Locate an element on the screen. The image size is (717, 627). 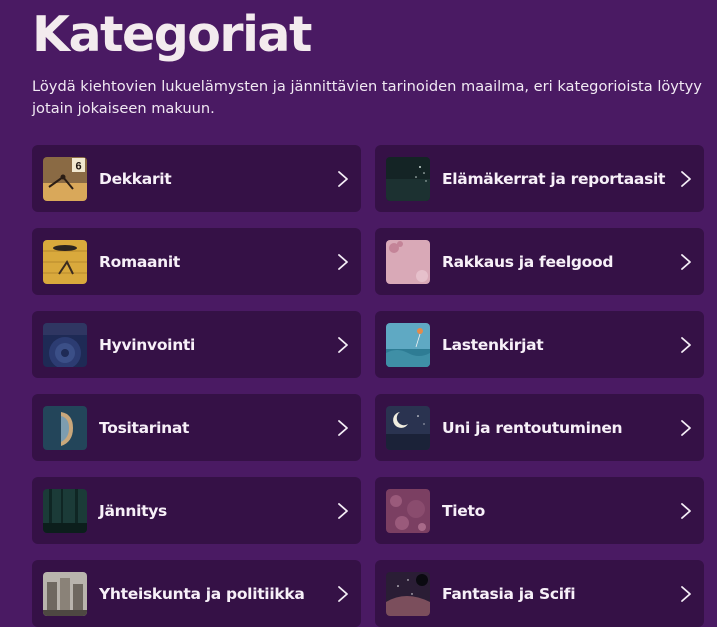
category-card-dekkarit: 6 Dekkarit is located at coordinates (196, 178).